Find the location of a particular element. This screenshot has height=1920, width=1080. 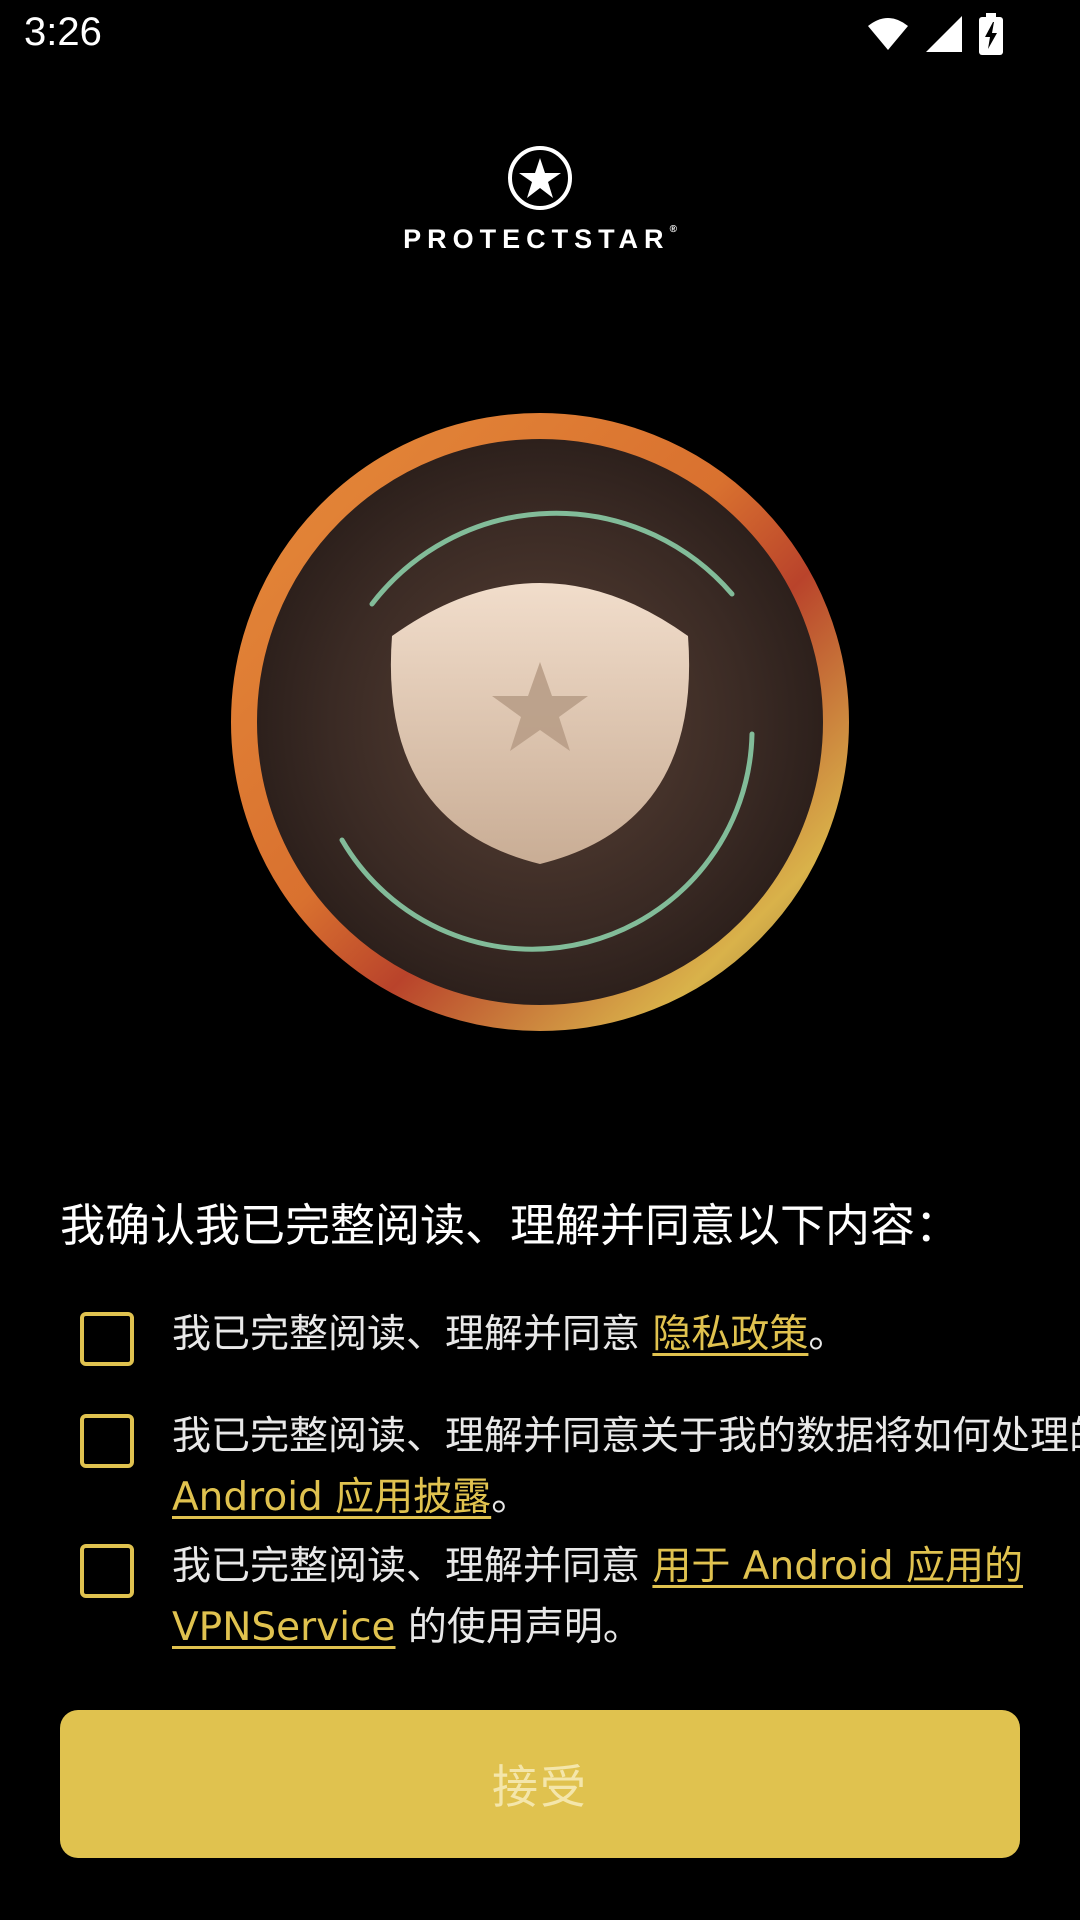

battery-charging-icon is located at coordinates (991, 36).